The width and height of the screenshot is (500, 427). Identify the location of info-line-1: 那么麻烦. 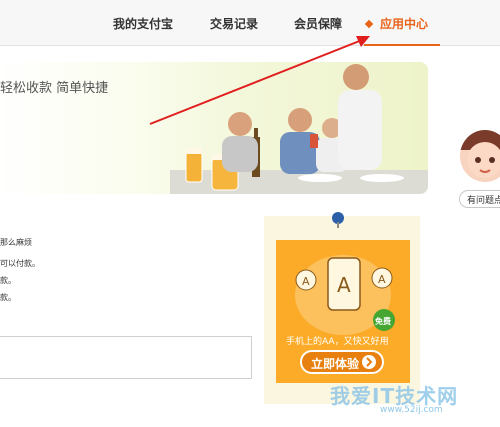
(16, 242).